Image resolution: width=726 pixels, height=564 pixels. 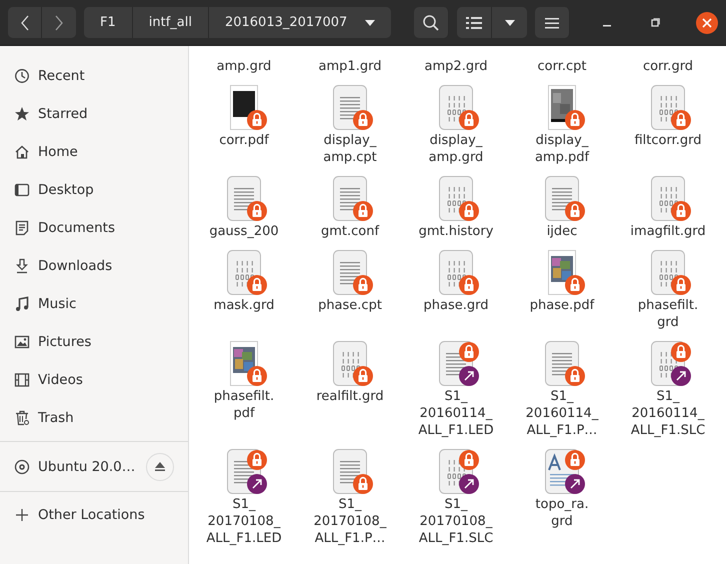 What do you see at coordinates (562, 231) in the screenshot?
I see `file-name: ijdec` at bounding box center [562, 231].